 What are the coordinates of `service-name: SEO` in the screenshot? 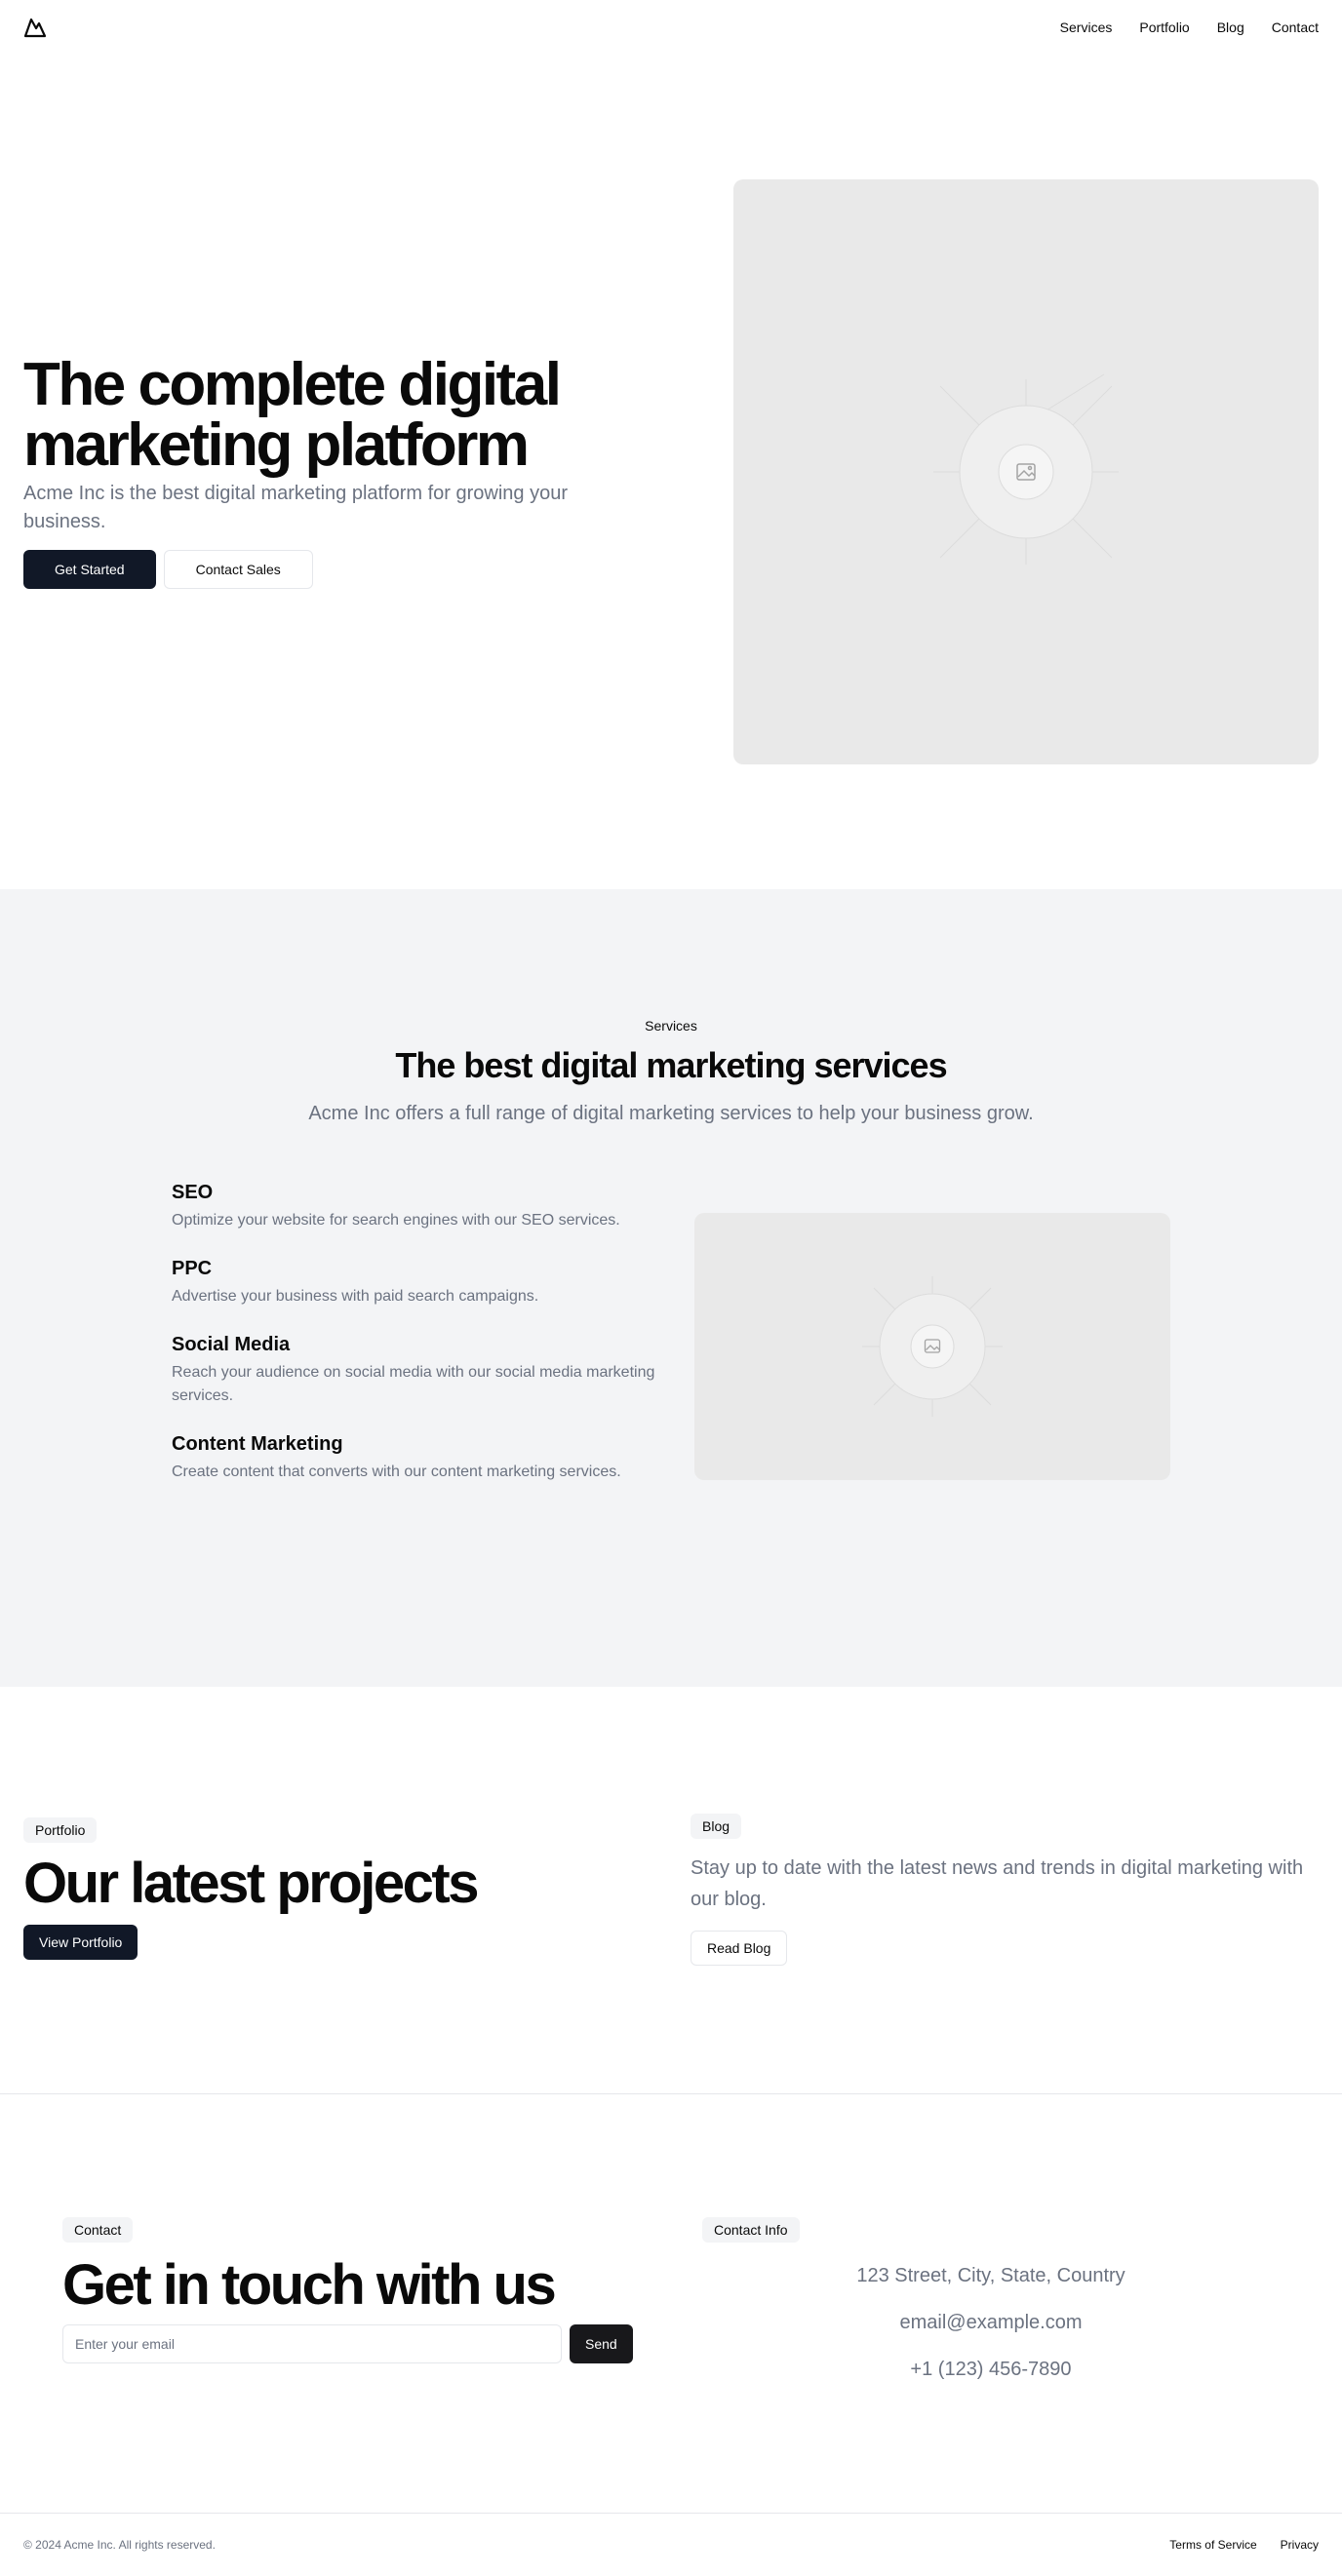 It's located at (193, 1192).